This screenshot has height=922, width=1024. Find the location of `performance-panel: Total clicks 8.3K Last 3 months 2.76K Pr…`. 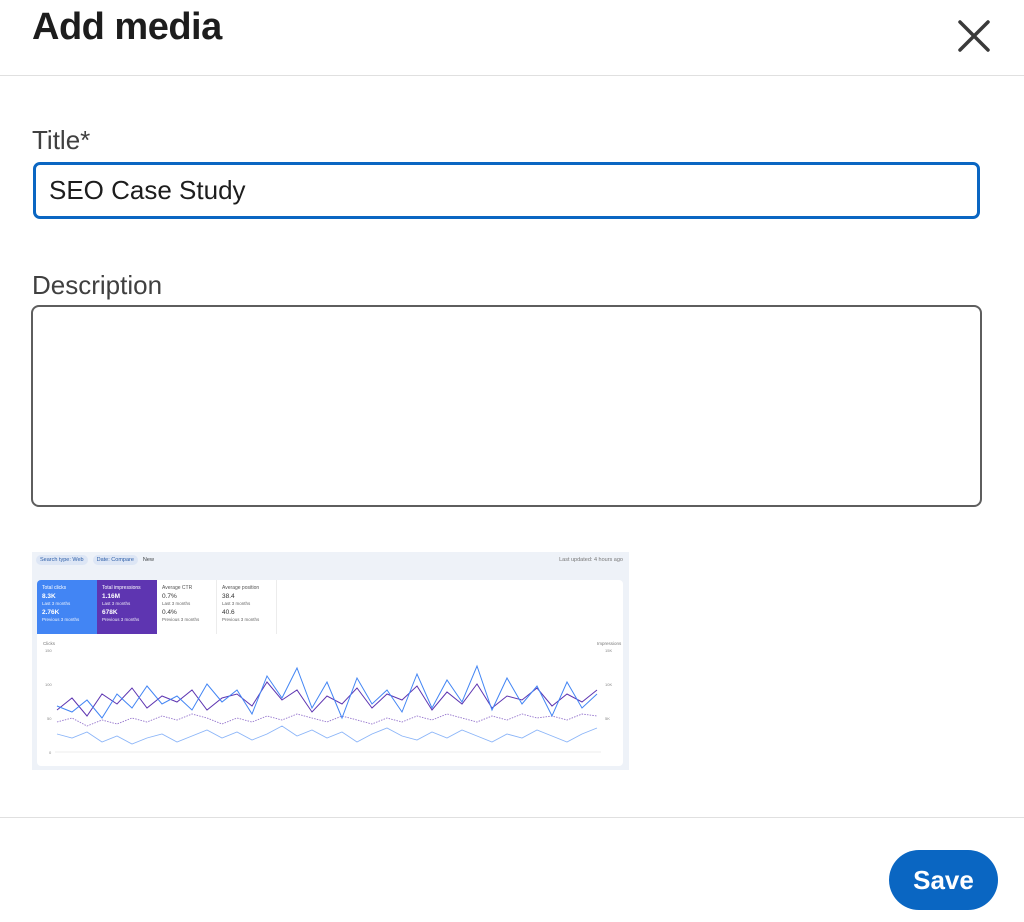

performance-panel: Total clicks 8.3K Last 3 months 2.76K Pr… is located at coordinates (330, 673).